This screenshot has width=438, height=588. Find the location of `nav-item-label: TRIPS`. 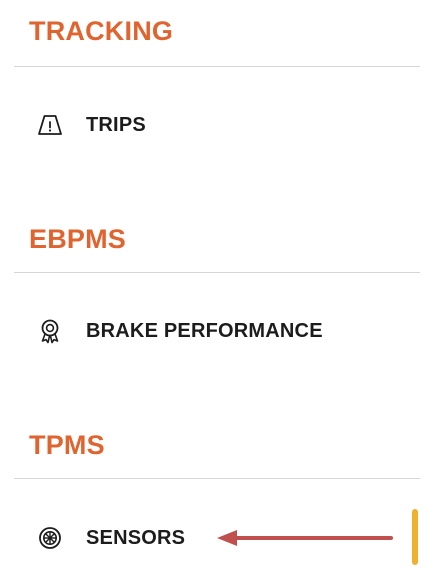

nav-item-label: TRIPS is located at coordinates (116, 124).